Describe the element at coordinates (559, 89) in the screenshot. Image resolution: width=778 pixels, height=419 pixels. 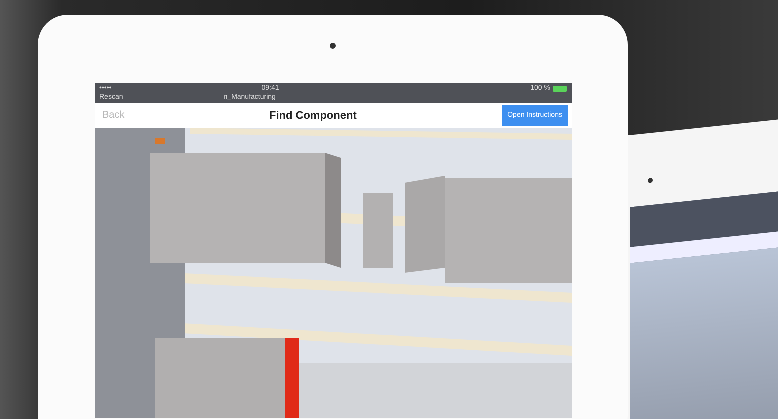
I see `battery-icon` at that location.